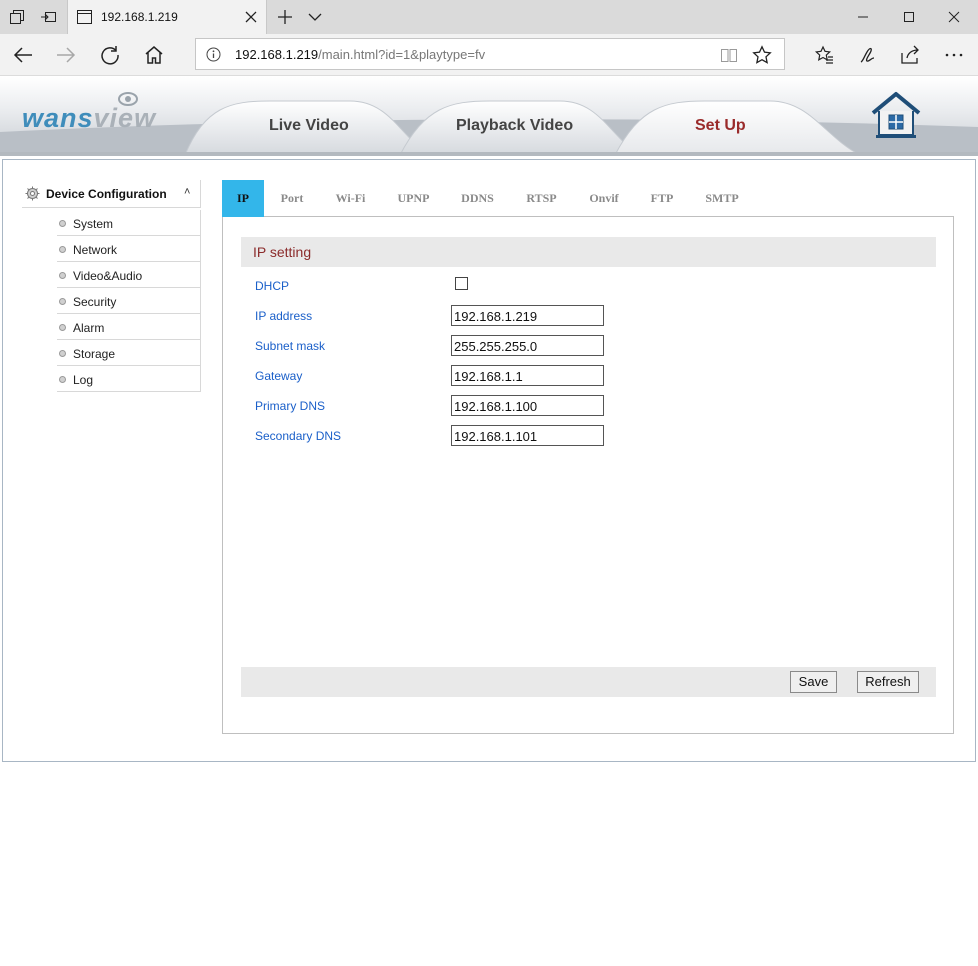 This screenshot has width=978, height=966. I want to click on minimize-button, so click(863, 17).